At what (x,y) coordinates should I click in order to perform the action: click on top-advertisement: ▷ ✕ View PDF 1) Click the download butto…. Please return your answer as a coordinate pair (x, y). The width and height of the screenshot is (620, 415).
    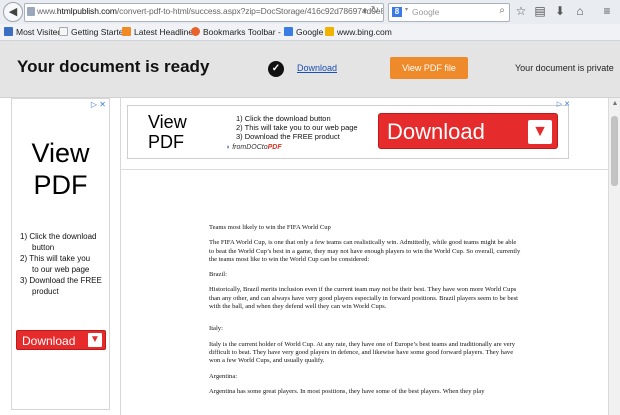
    Looking at the image, I should click on (348, 130).